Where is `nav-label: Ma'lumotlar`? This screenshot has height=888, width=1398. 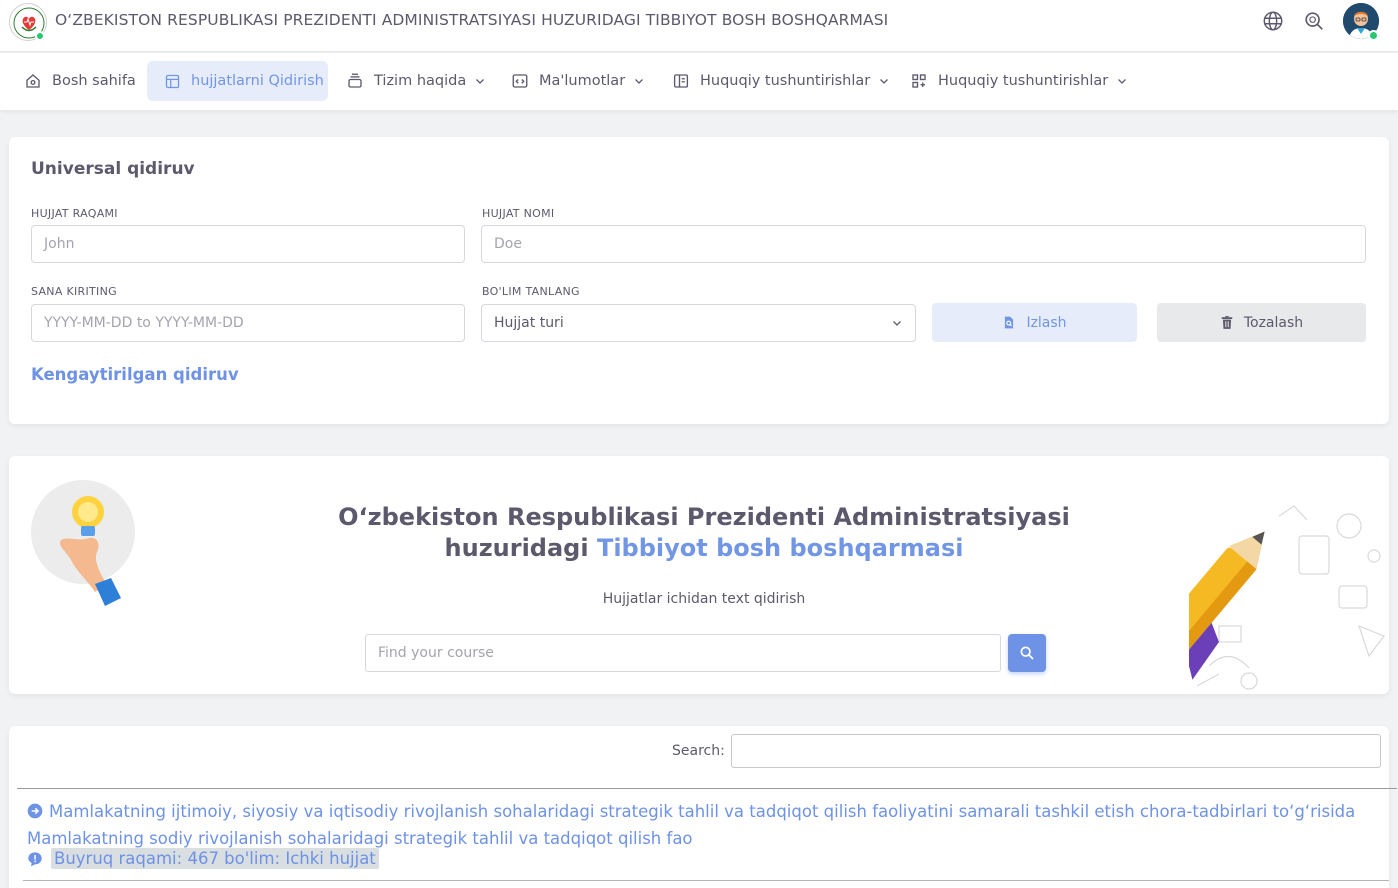 nav-label: Ma'lumotlar is located at coordinates (582, 81).